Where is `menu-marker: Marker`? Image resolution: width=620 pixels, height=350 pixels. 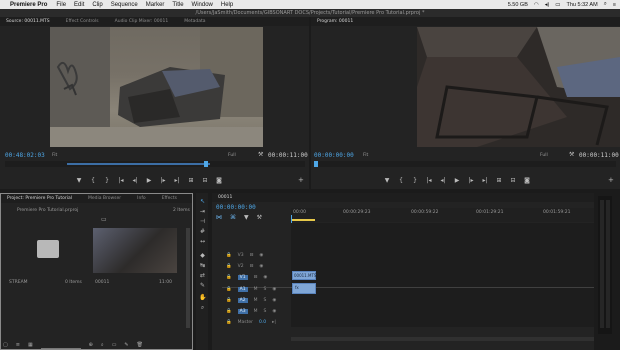 menu-marker: Marker is located at coordinates (155, 5).